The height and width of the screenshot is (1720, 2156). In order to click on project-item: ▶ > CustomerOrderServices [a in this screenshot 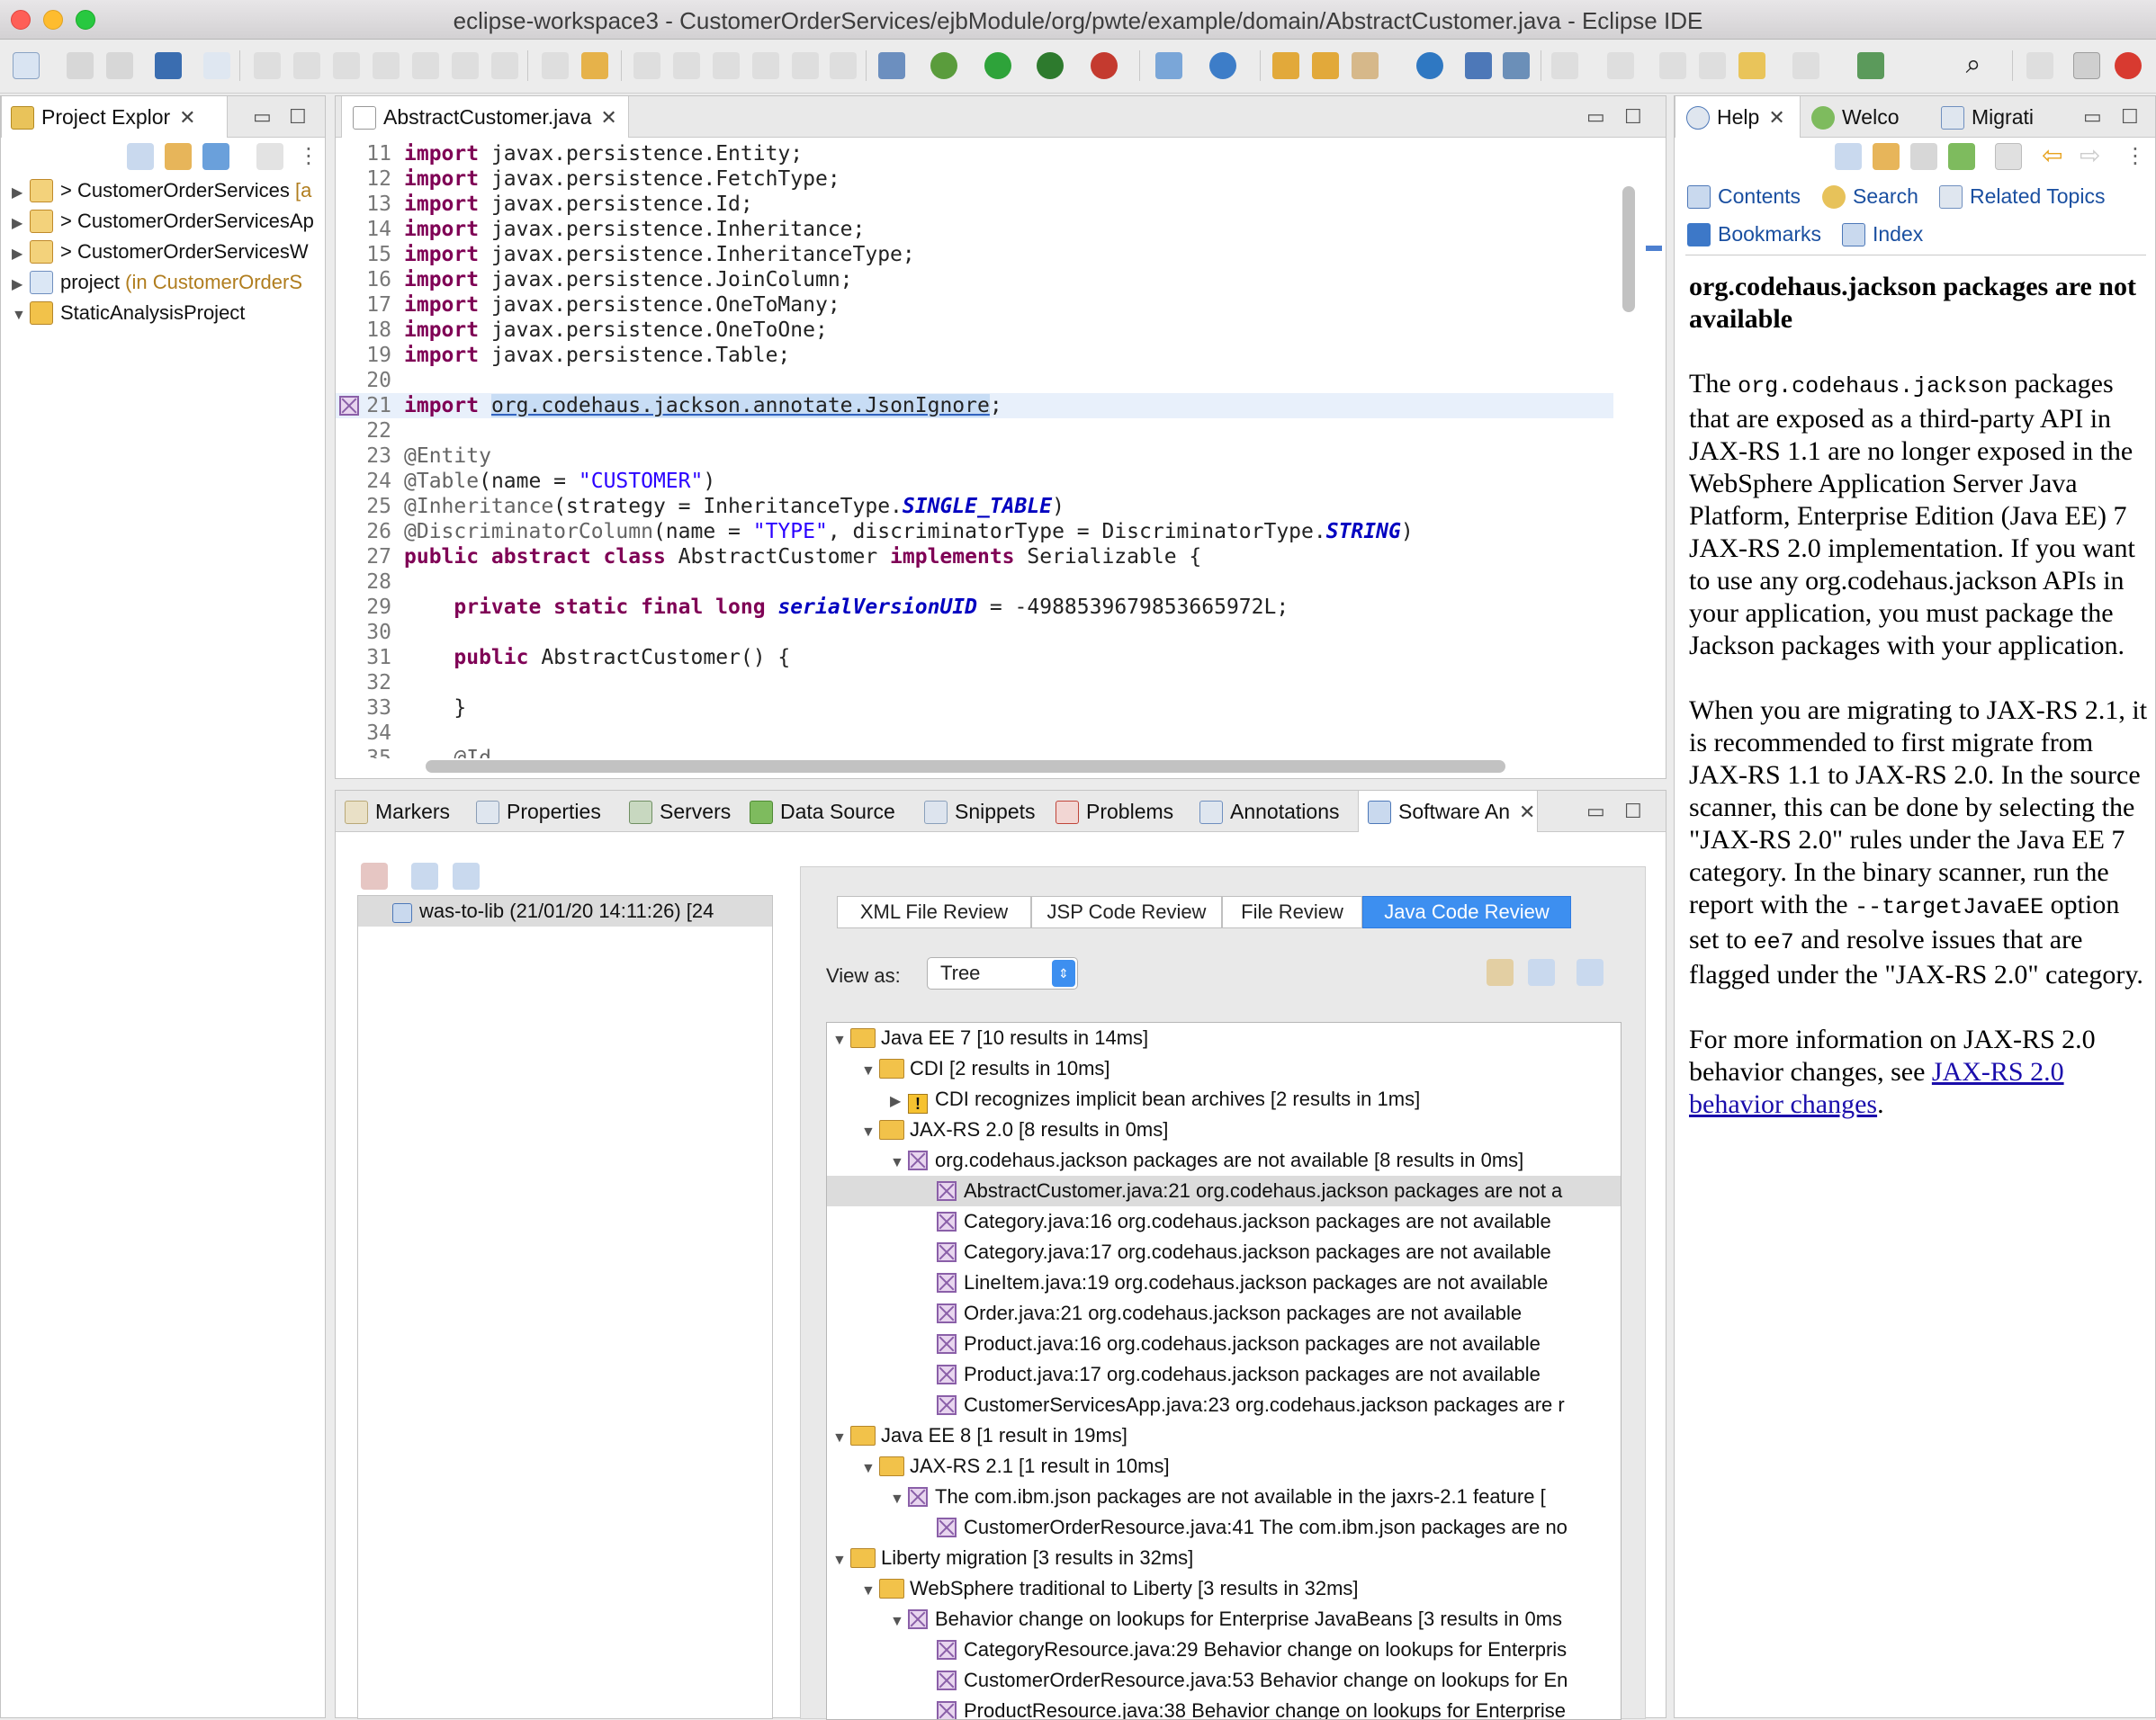, I will do `click(168, 190)`.